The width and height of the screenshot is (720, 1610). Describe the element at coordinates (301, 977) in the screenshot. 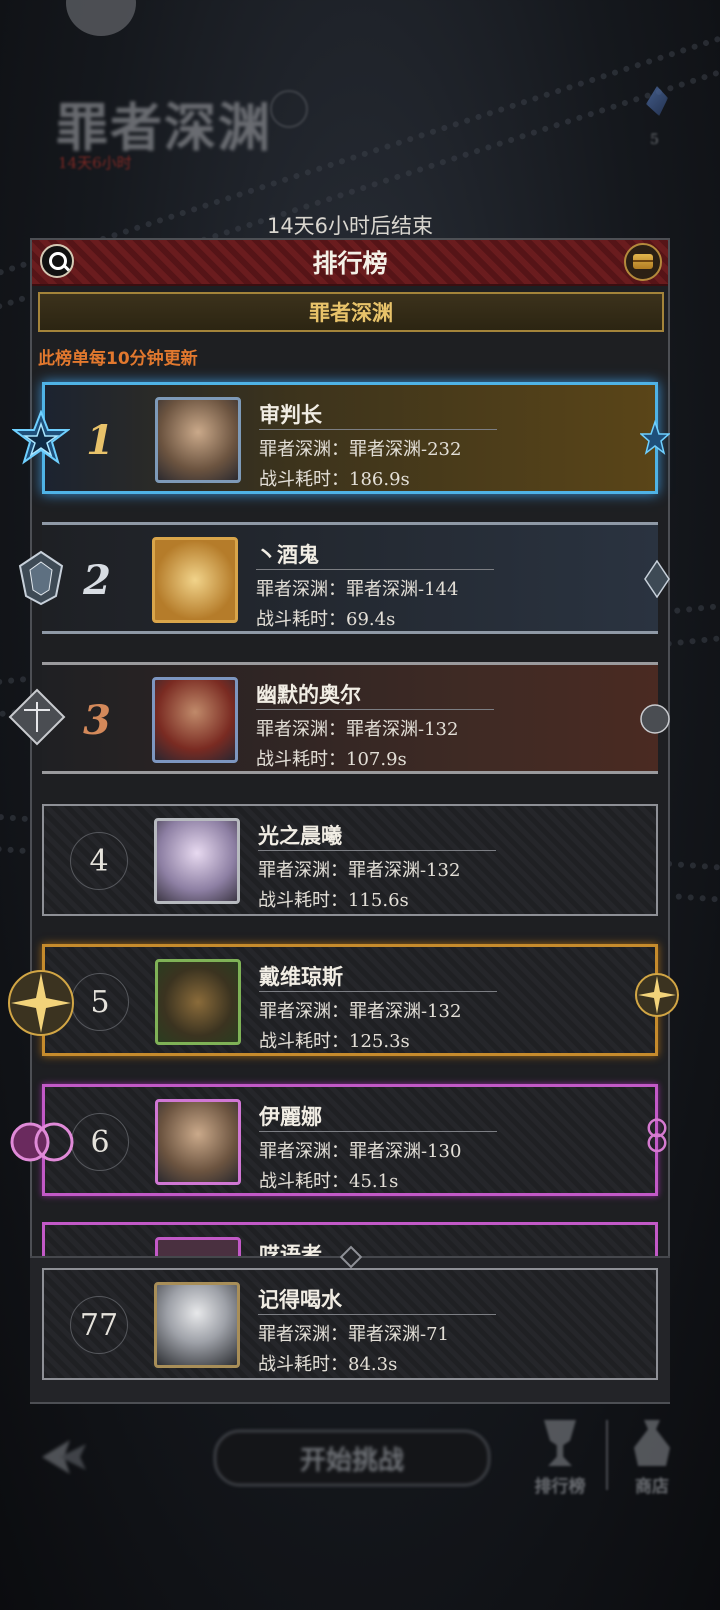

I see `player-name: 戴维琼斯` at that location.